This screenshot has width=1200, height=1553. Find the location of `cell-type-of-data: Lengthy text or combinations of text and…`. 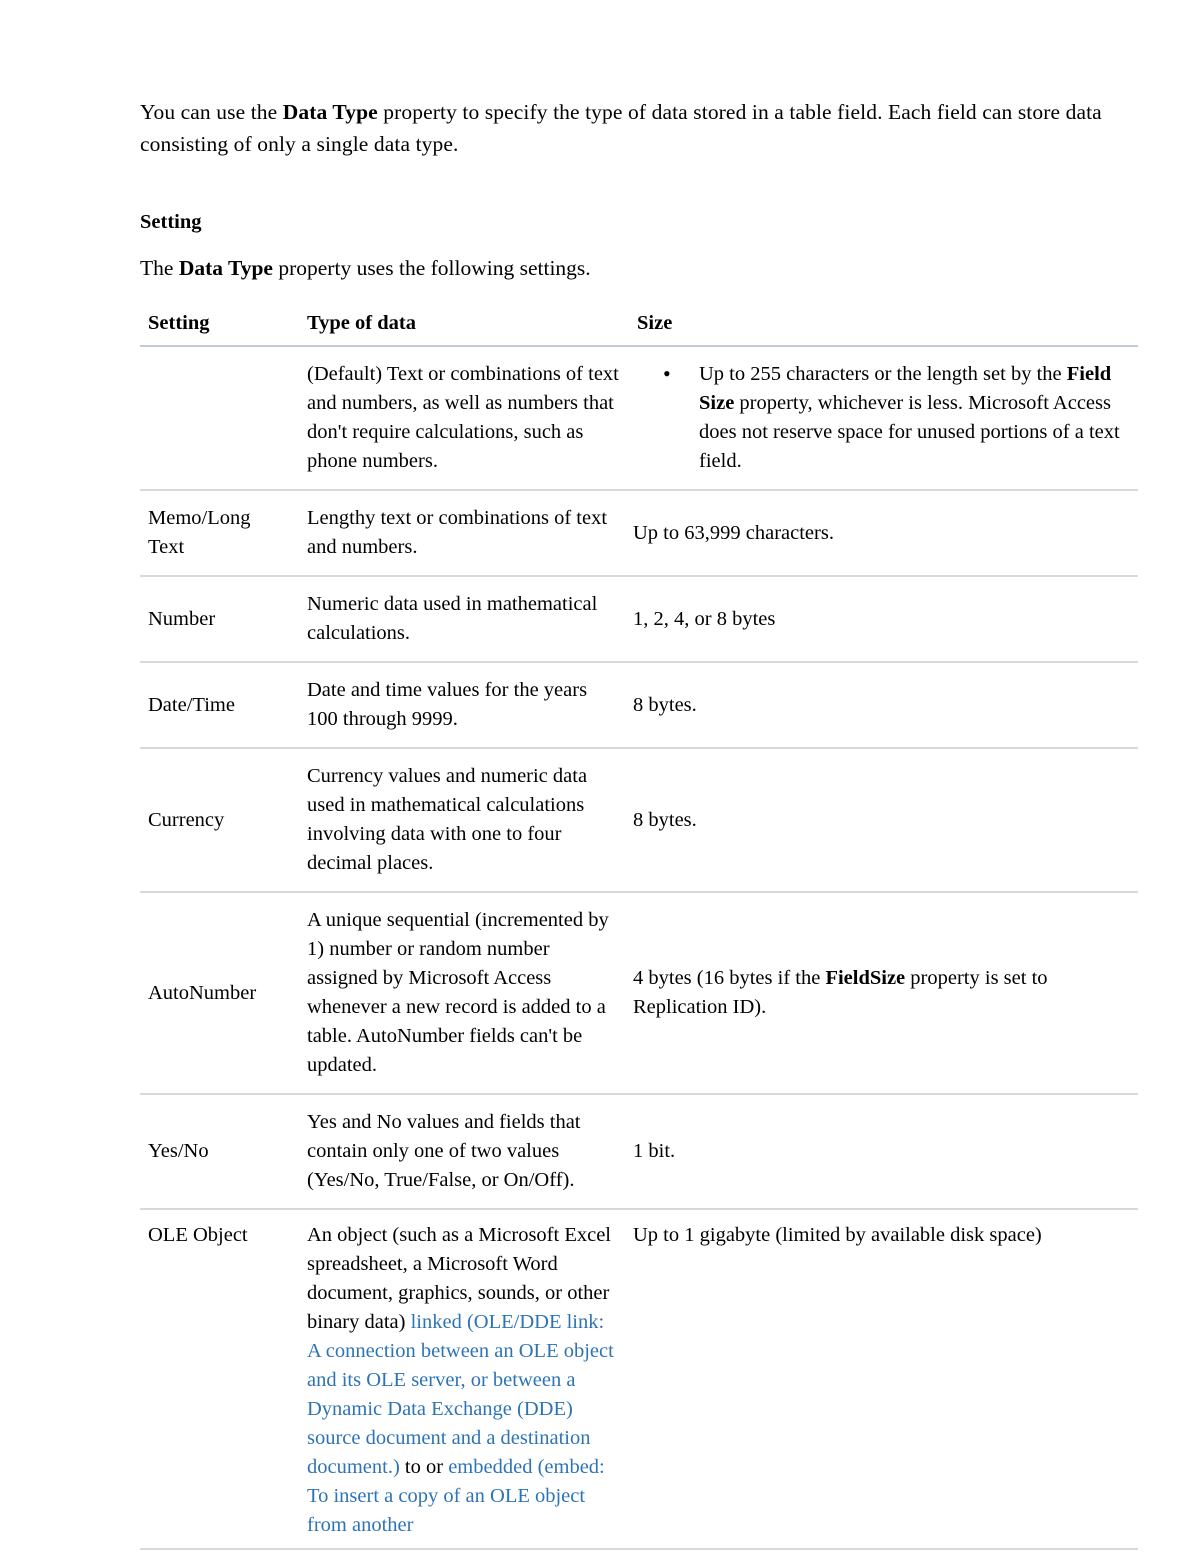

cell-type-of-data: Lengthy text or combinations of text and… is located at coordinates (464, 533).